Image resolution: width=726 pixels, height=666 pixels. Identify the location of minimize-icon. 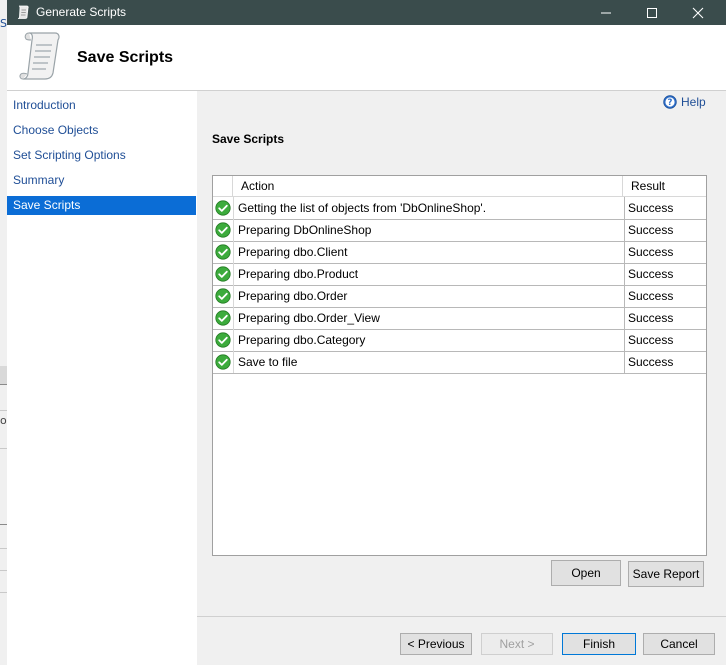
(606, 12).